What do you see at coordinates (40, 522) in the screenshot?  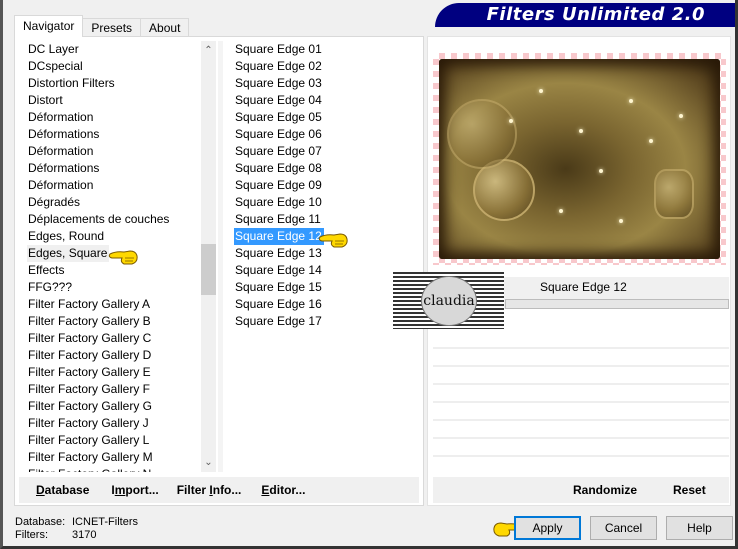 I see `database-label: Database:` at bounding box center [40, 522].